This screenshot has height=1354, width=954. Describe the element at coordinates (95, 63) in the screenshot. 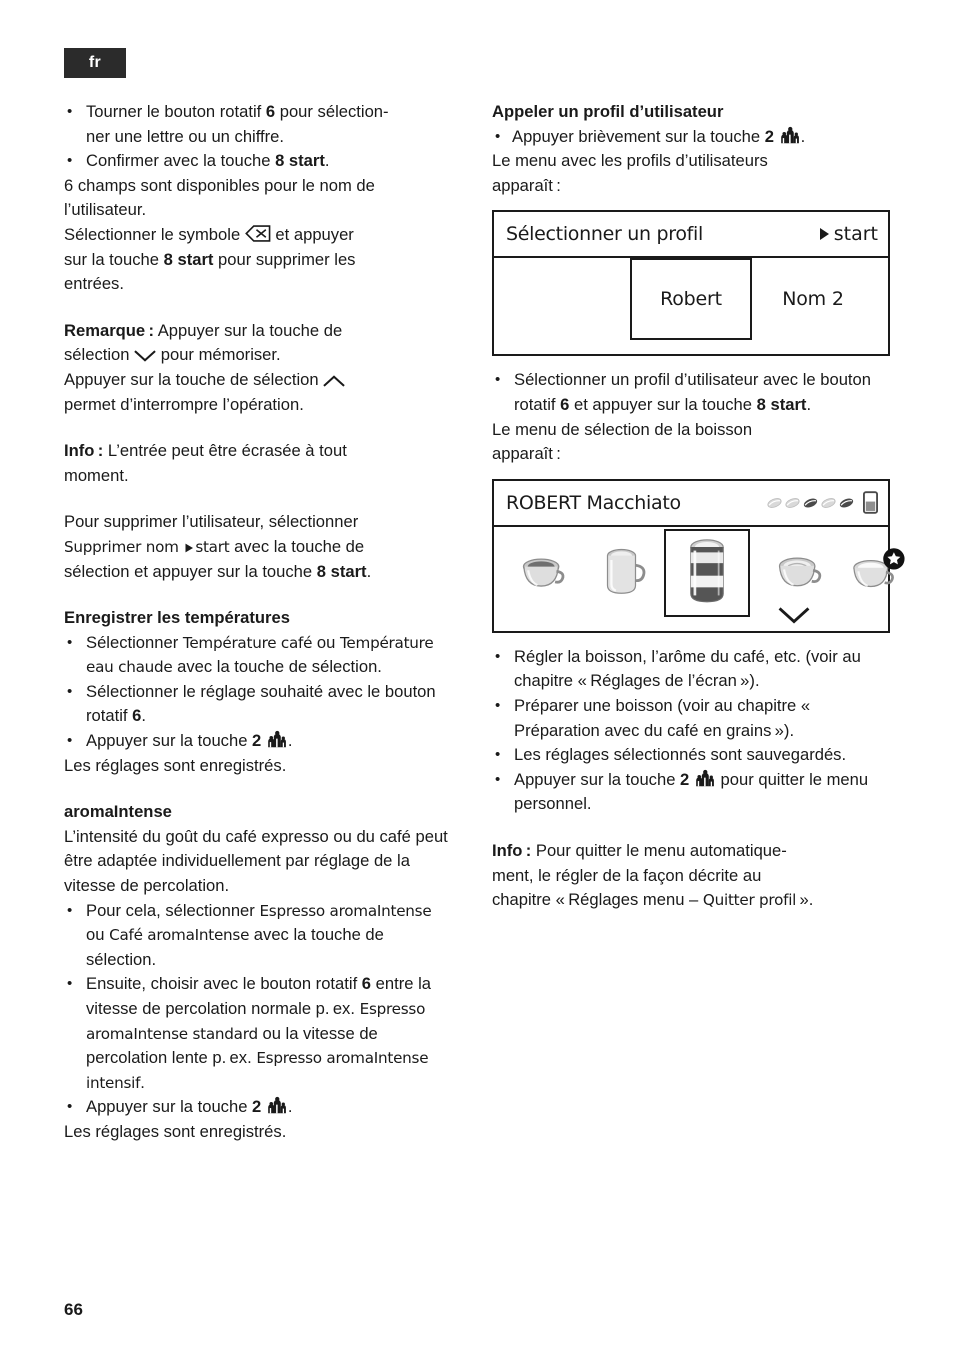

I see `language-tab: fr` at that location.